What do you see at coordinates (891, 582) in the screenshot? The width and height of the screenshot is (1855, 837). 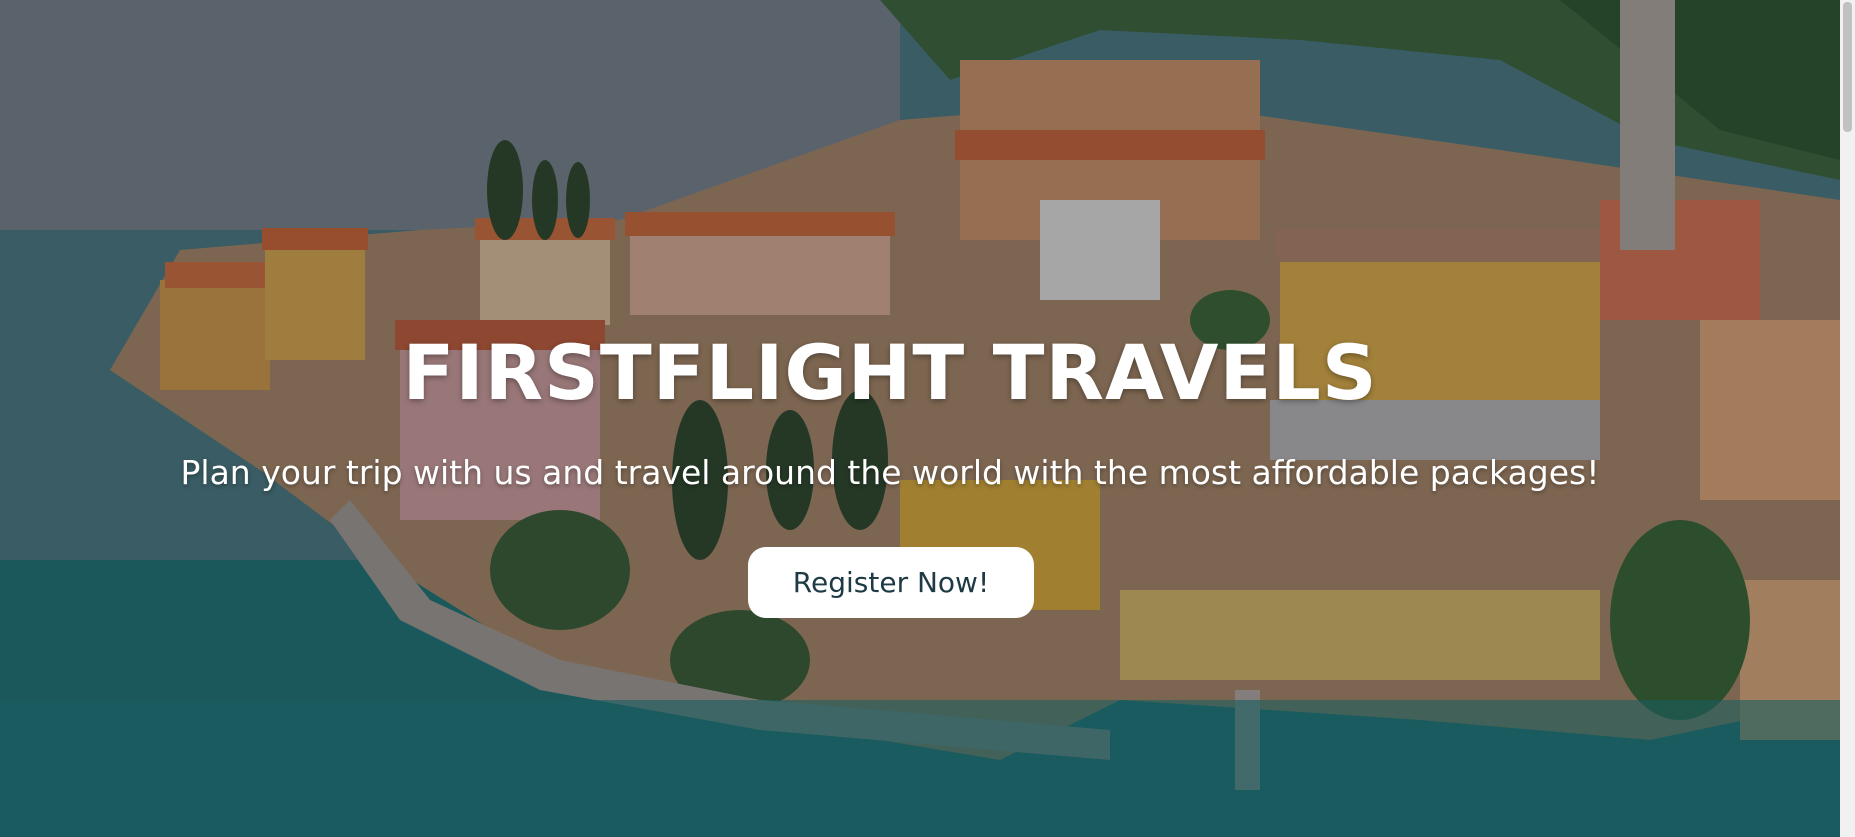 I see `register-now-button: Register Now!` at bounding box center [891, 582].